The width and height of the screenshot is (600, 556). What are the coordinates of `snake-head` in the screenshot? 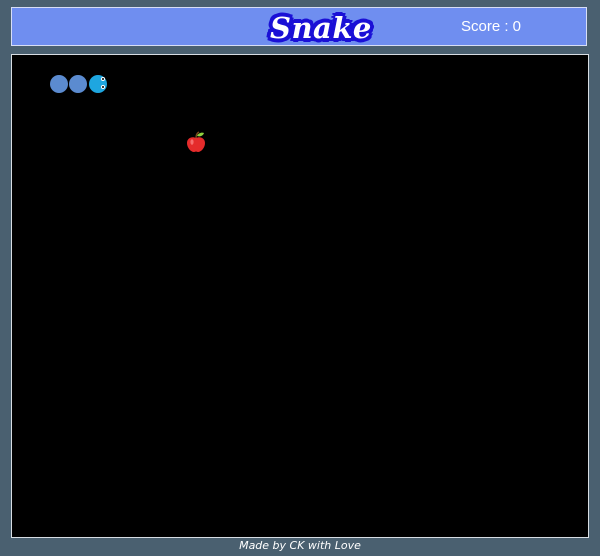 It's located at (98, 84).